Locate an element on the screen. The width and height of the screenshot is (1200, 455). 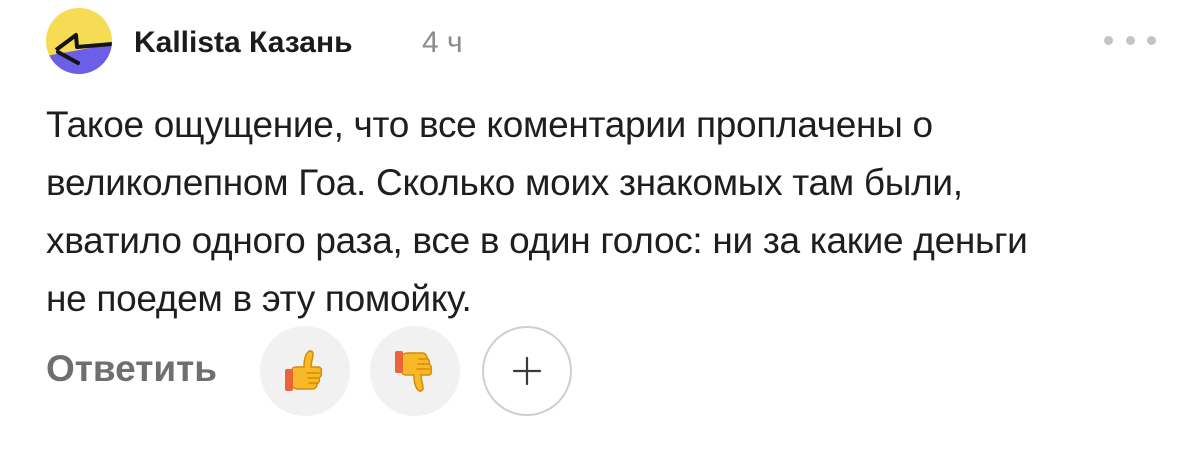
thumbs-up-emoji-icon is located at coordinates (304, 370).